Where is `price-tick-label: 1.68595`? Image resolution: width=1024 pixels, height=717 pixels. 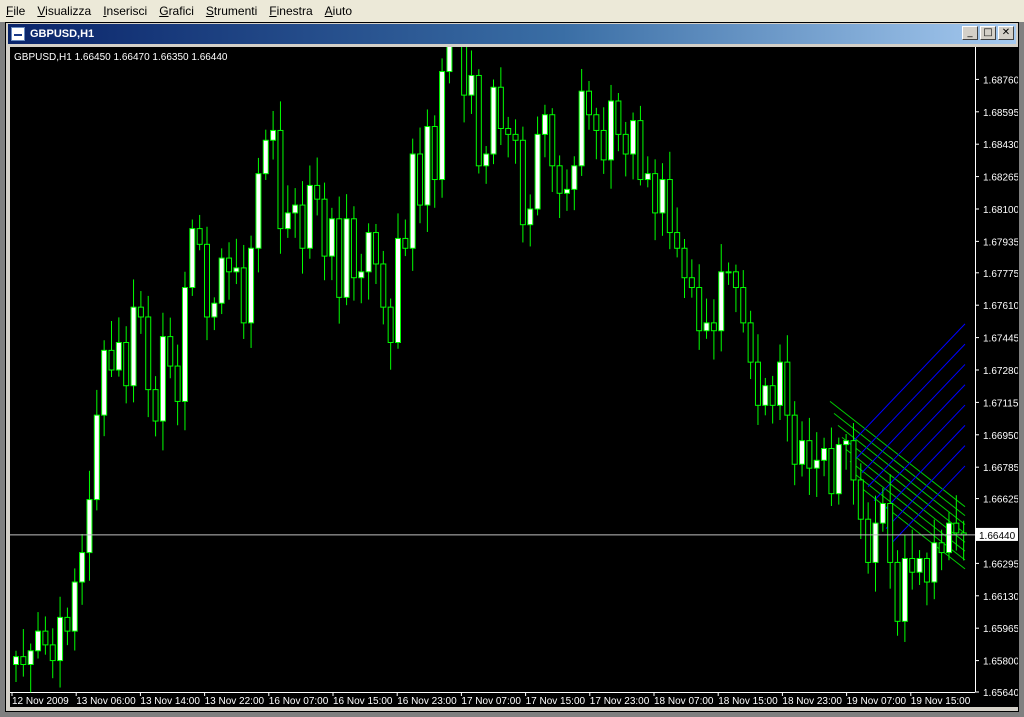 price-tick-label: 1.68595 is located at coordinates (1000, 113).